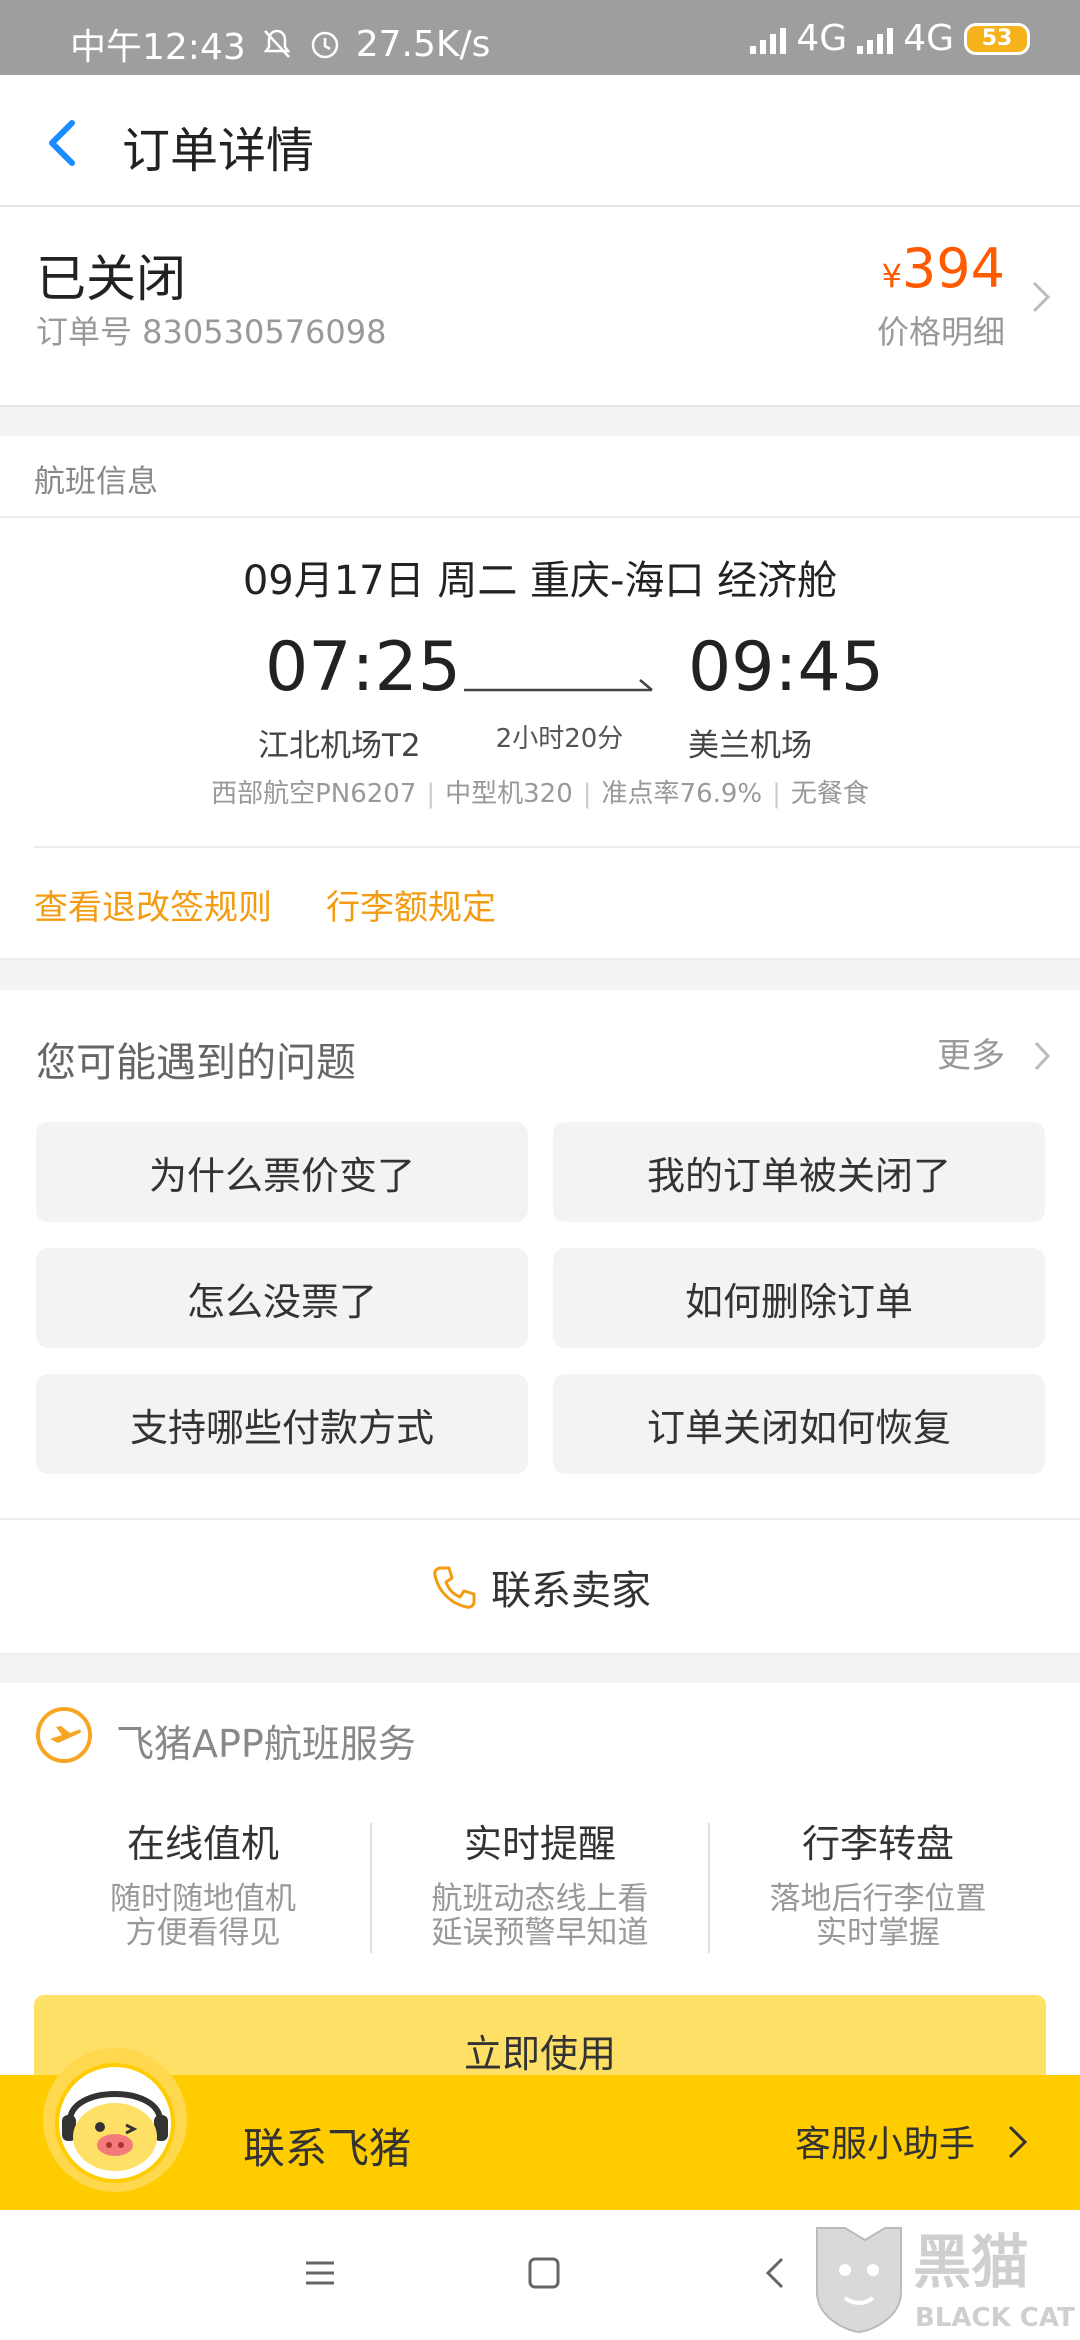 The height and width of the screenshot is (2340, 1080). Describe the element at coordinates (327, 2148) in the screenshot. I see `contact-fliggy-label: 联系飞猪` at that location.